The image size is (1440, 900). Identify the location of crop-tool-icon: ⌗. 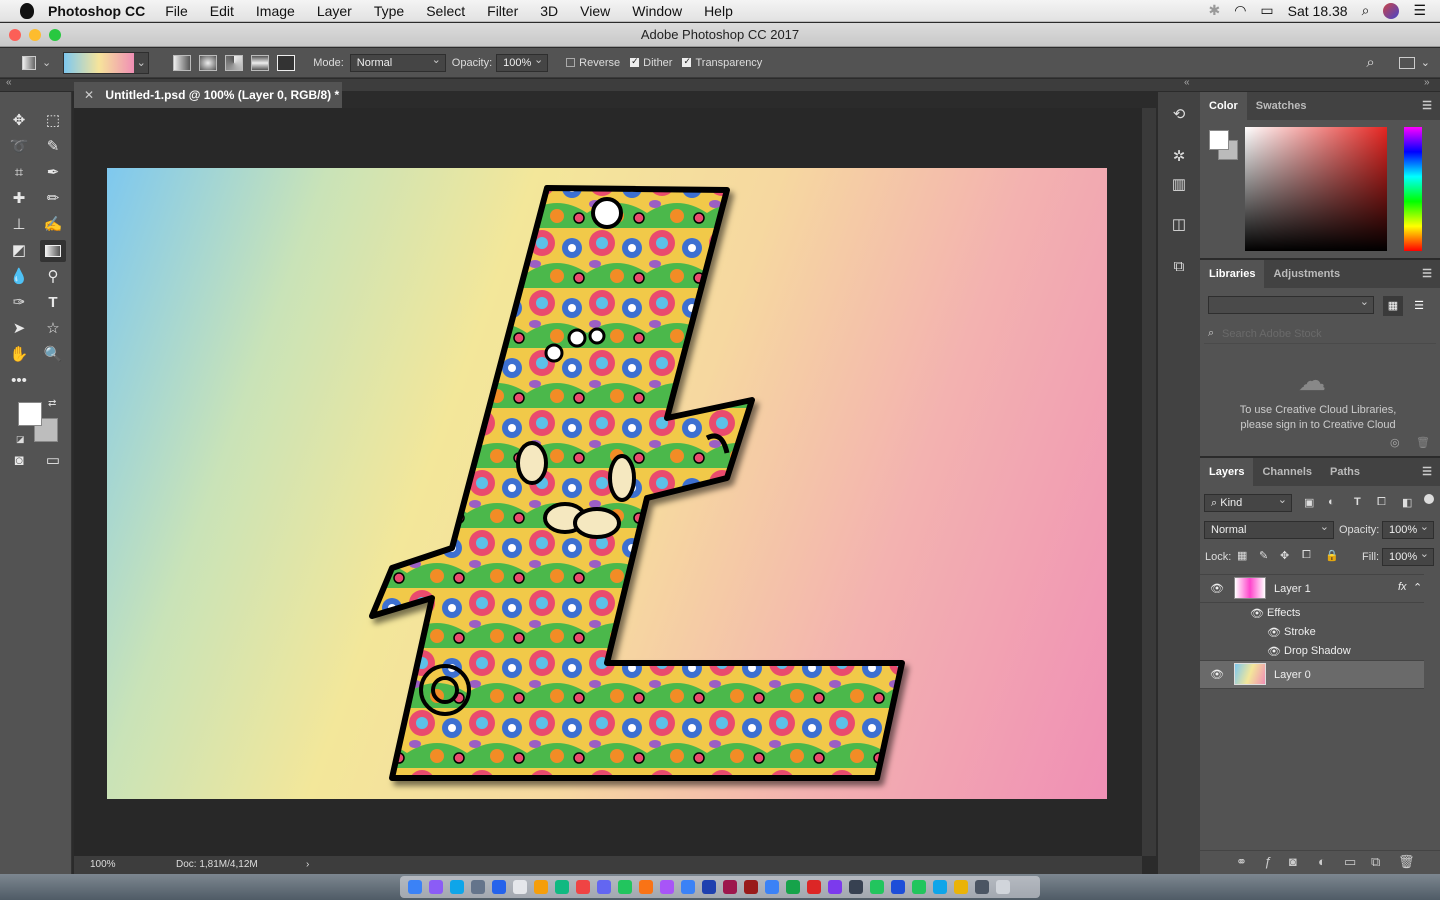
(19, 173).